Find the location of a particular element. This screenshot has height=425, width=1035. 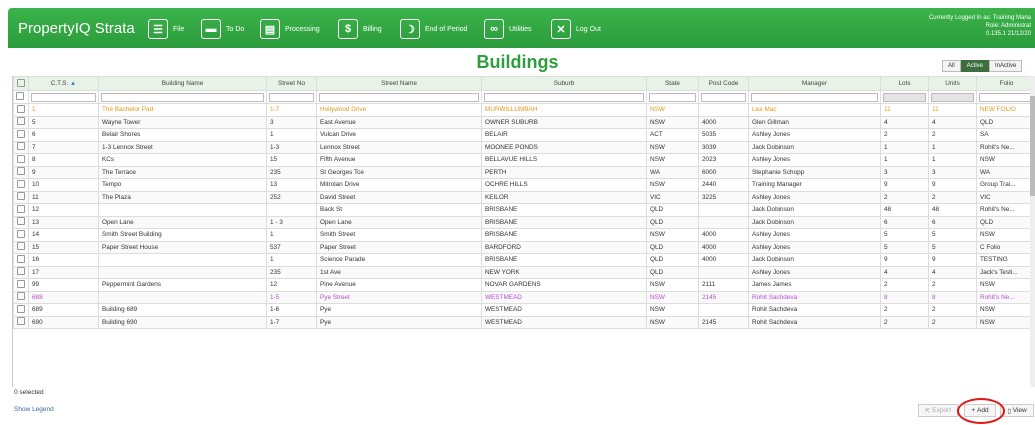

cell-suburb: BRISBANE is located at coordinates (564, 260).